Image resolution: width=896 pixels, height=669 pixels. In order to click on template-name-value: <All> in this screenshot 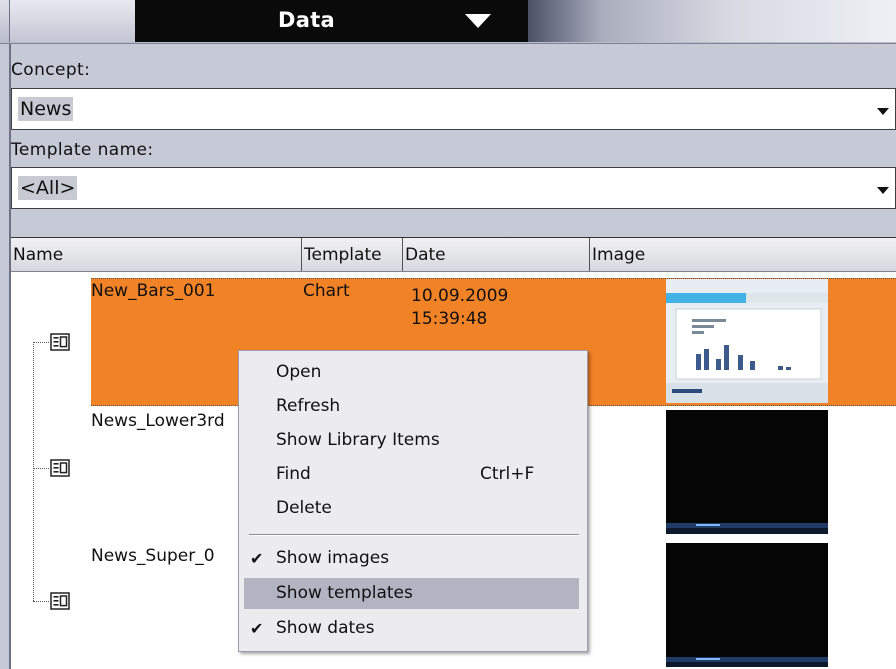, I will do `click(48, 188)`.